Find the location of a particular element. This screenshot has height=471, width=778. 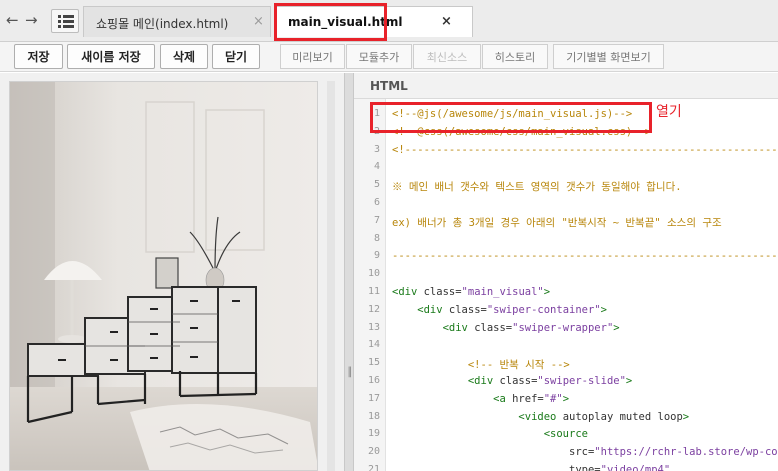

save-button: 저장 is located at coordinates (38, 56).